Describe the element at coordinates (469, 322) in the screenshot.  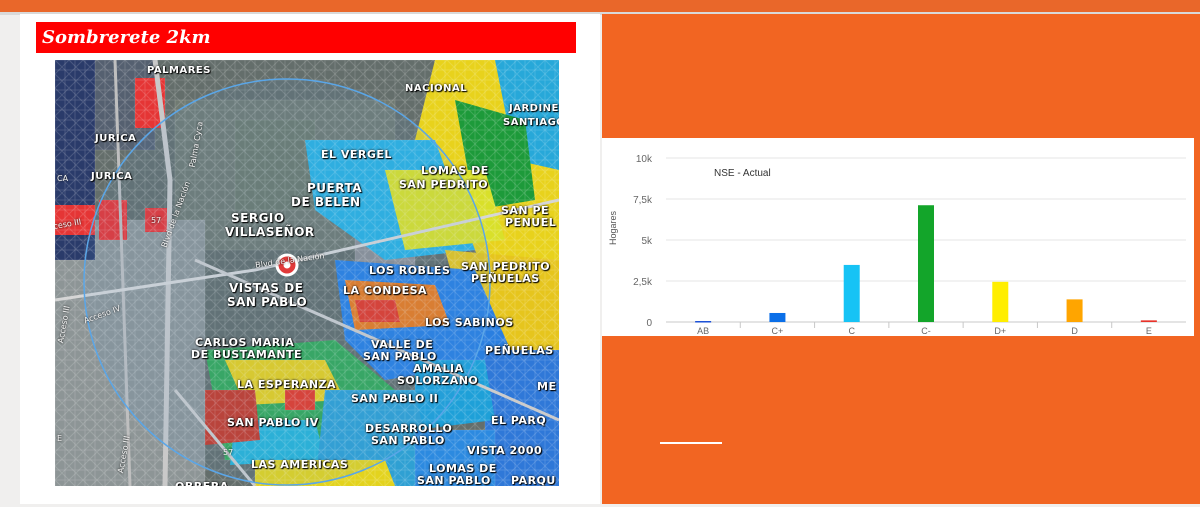
I see `map-area-label: LOS SABINOS` at that location.